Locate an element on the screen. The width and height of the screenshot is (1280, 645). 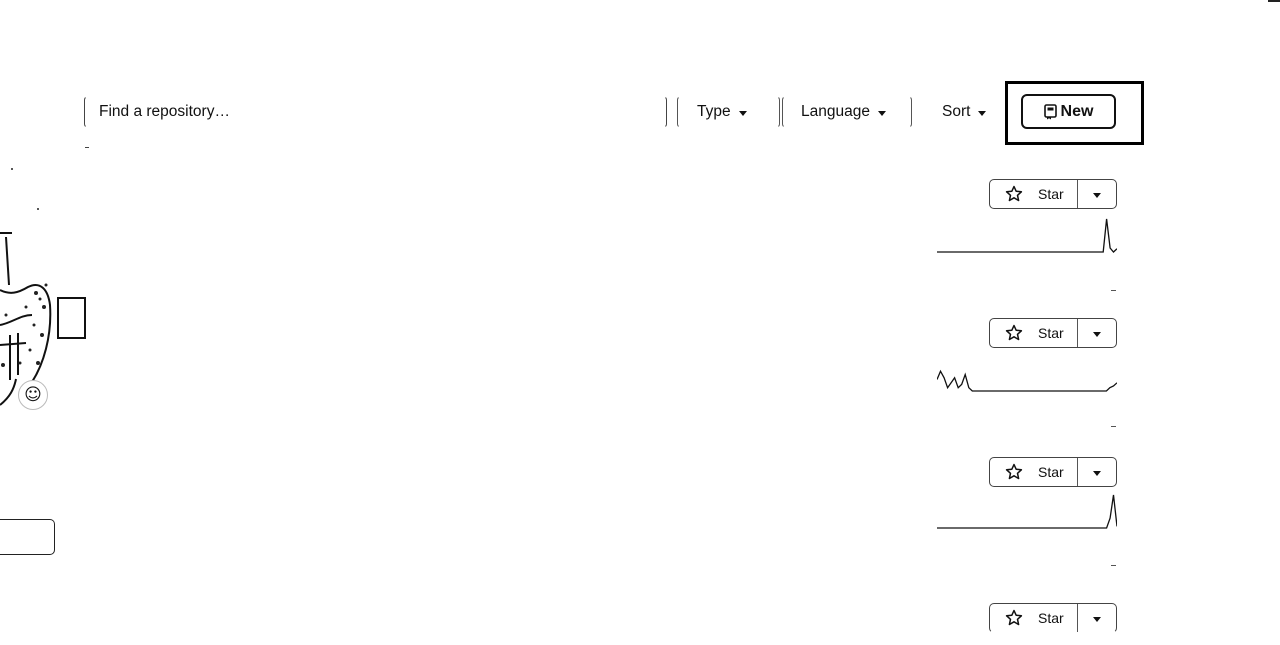
sort-button: Sort is located at coordinates (962, 112).